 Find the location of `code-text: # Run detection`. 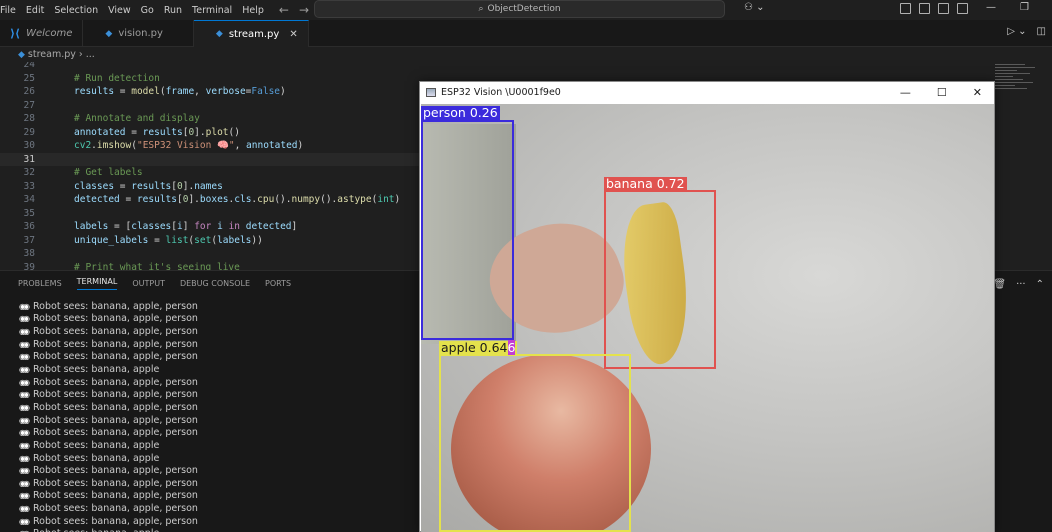

code-text: # Run detection is located at coordinates (117, 78).